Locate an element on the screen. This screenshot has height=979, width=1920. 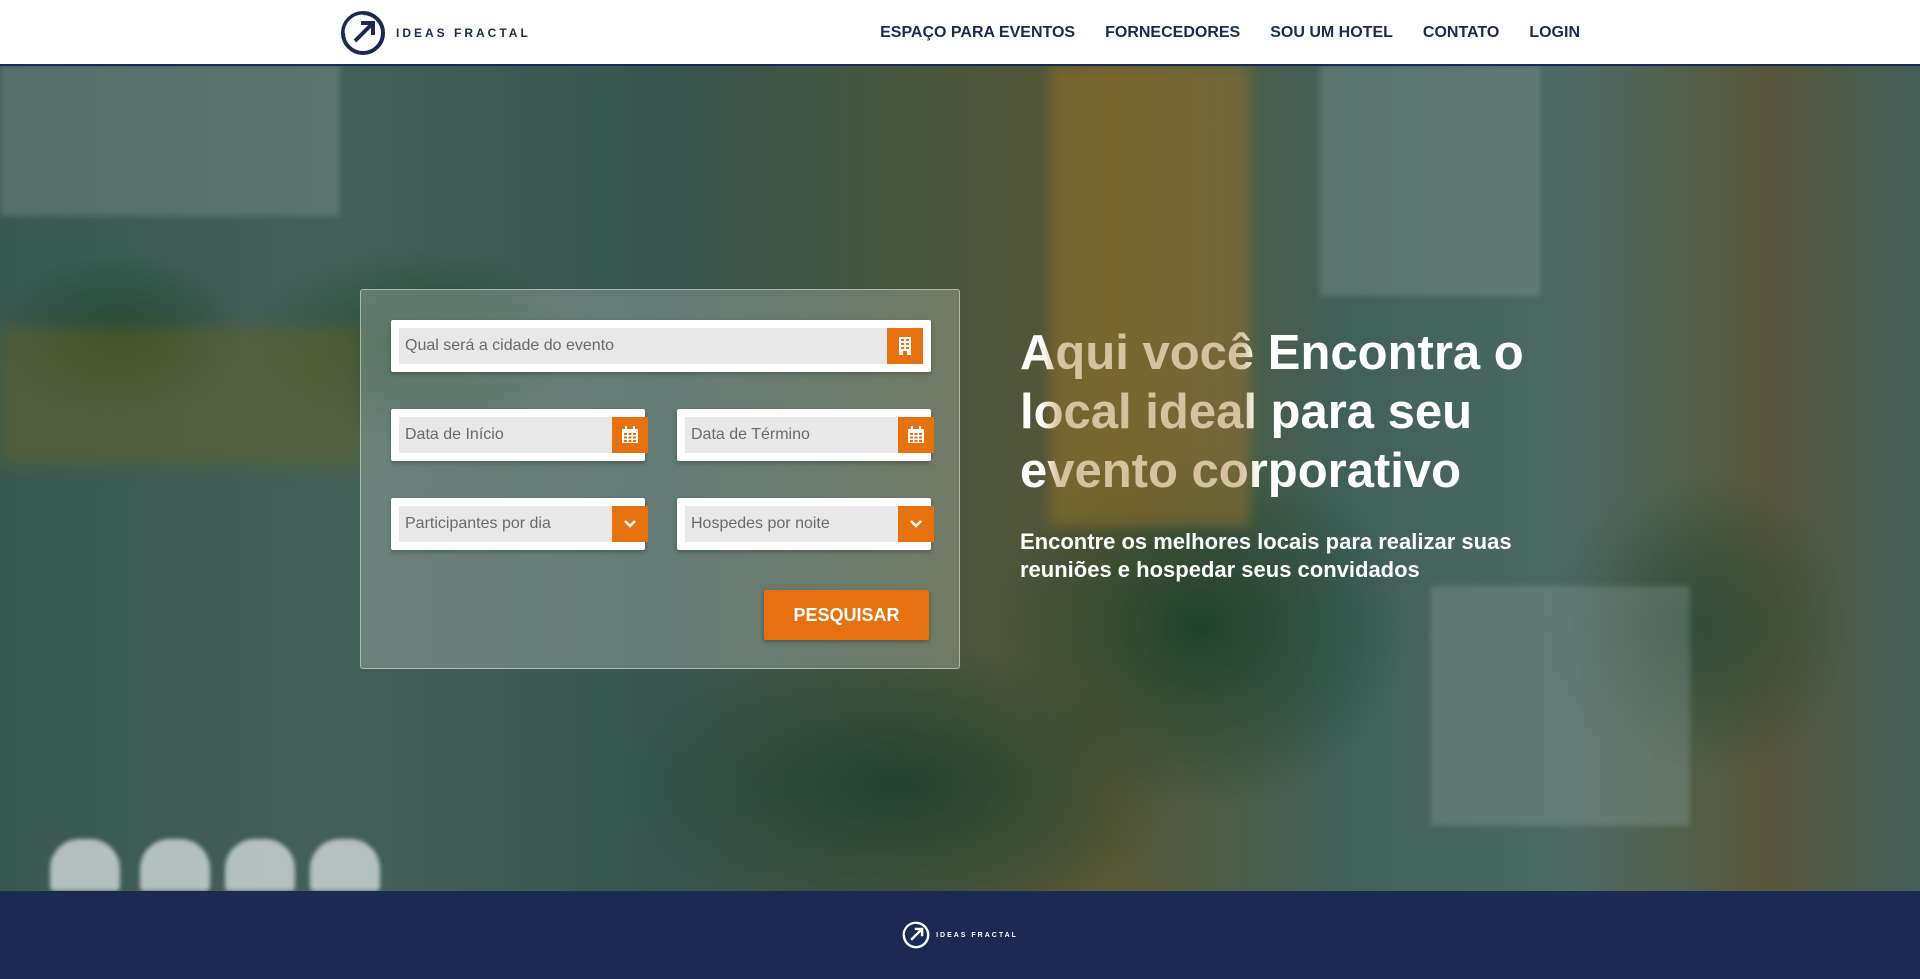
guests-dropdown-button is located at coordinates (916, 524).